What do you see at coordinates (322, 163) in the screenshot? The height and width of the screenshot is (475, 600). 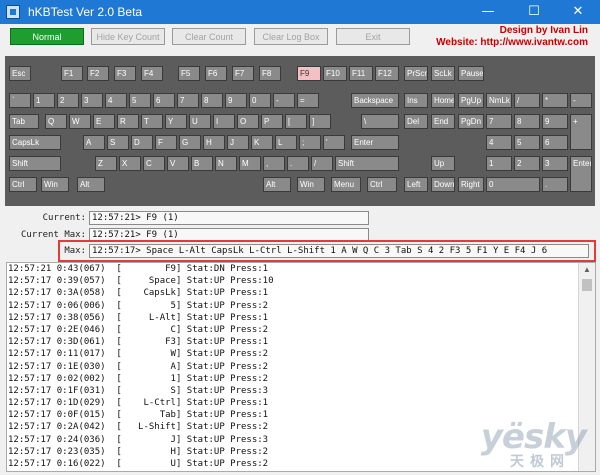 I see `key-slash: /` at bounding box center [322, 163].